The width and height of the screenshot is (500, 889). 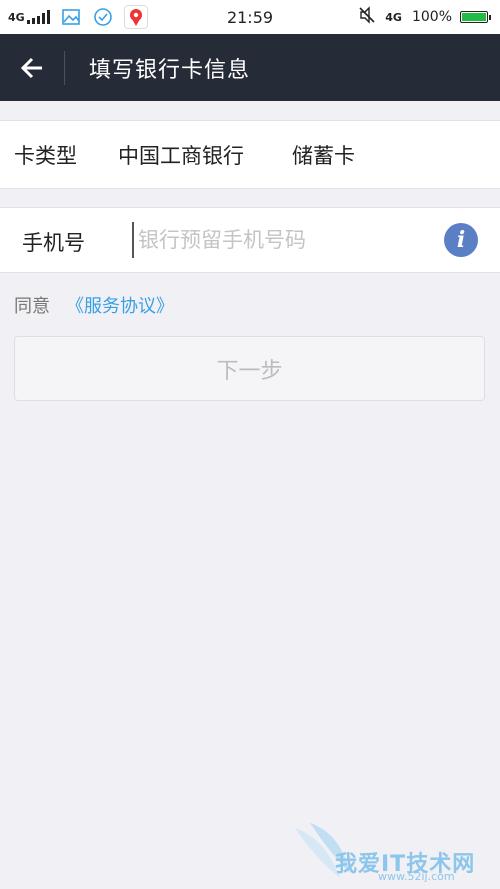 What do you see at coordinates (181, 155) in the screenshot?
I see `bank-name: 中国工商银行` at bounding box center [181, 155].